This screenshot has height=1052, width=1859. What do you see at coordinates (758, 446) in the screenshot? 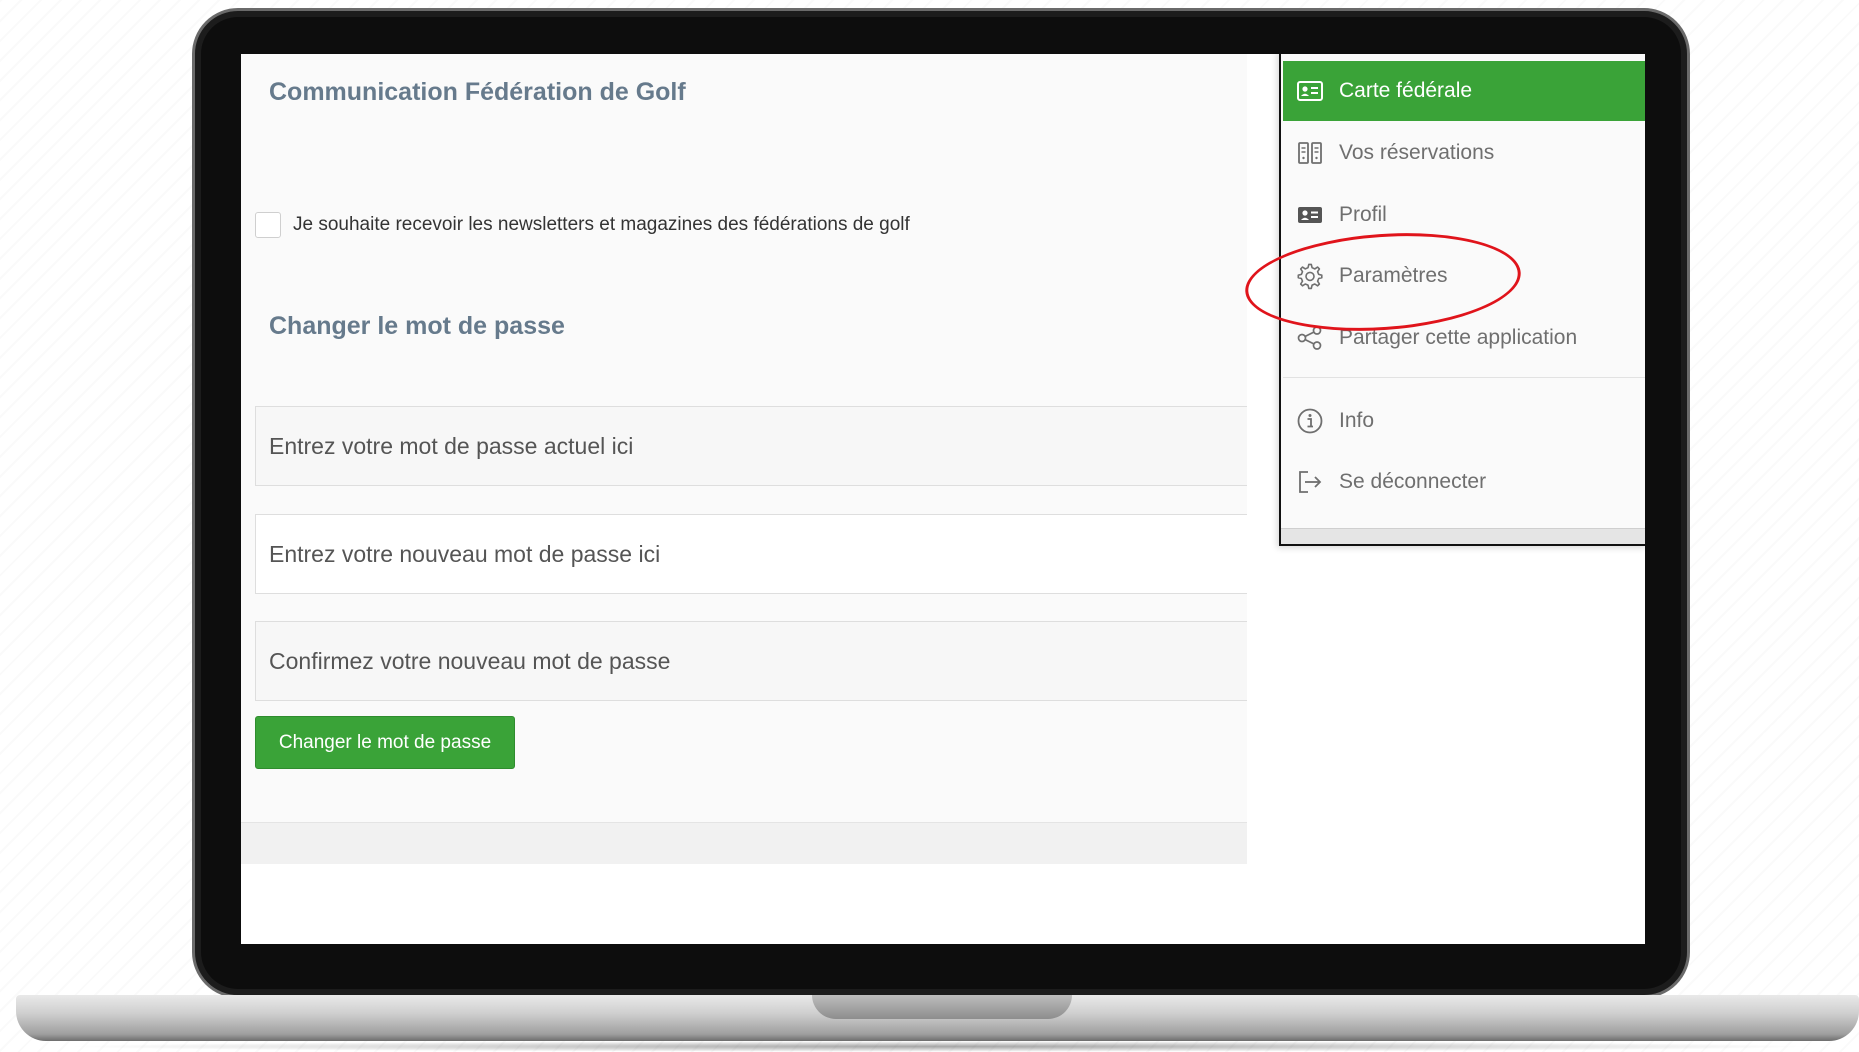
I see `current-password-input` at bounding box center [758, 446].